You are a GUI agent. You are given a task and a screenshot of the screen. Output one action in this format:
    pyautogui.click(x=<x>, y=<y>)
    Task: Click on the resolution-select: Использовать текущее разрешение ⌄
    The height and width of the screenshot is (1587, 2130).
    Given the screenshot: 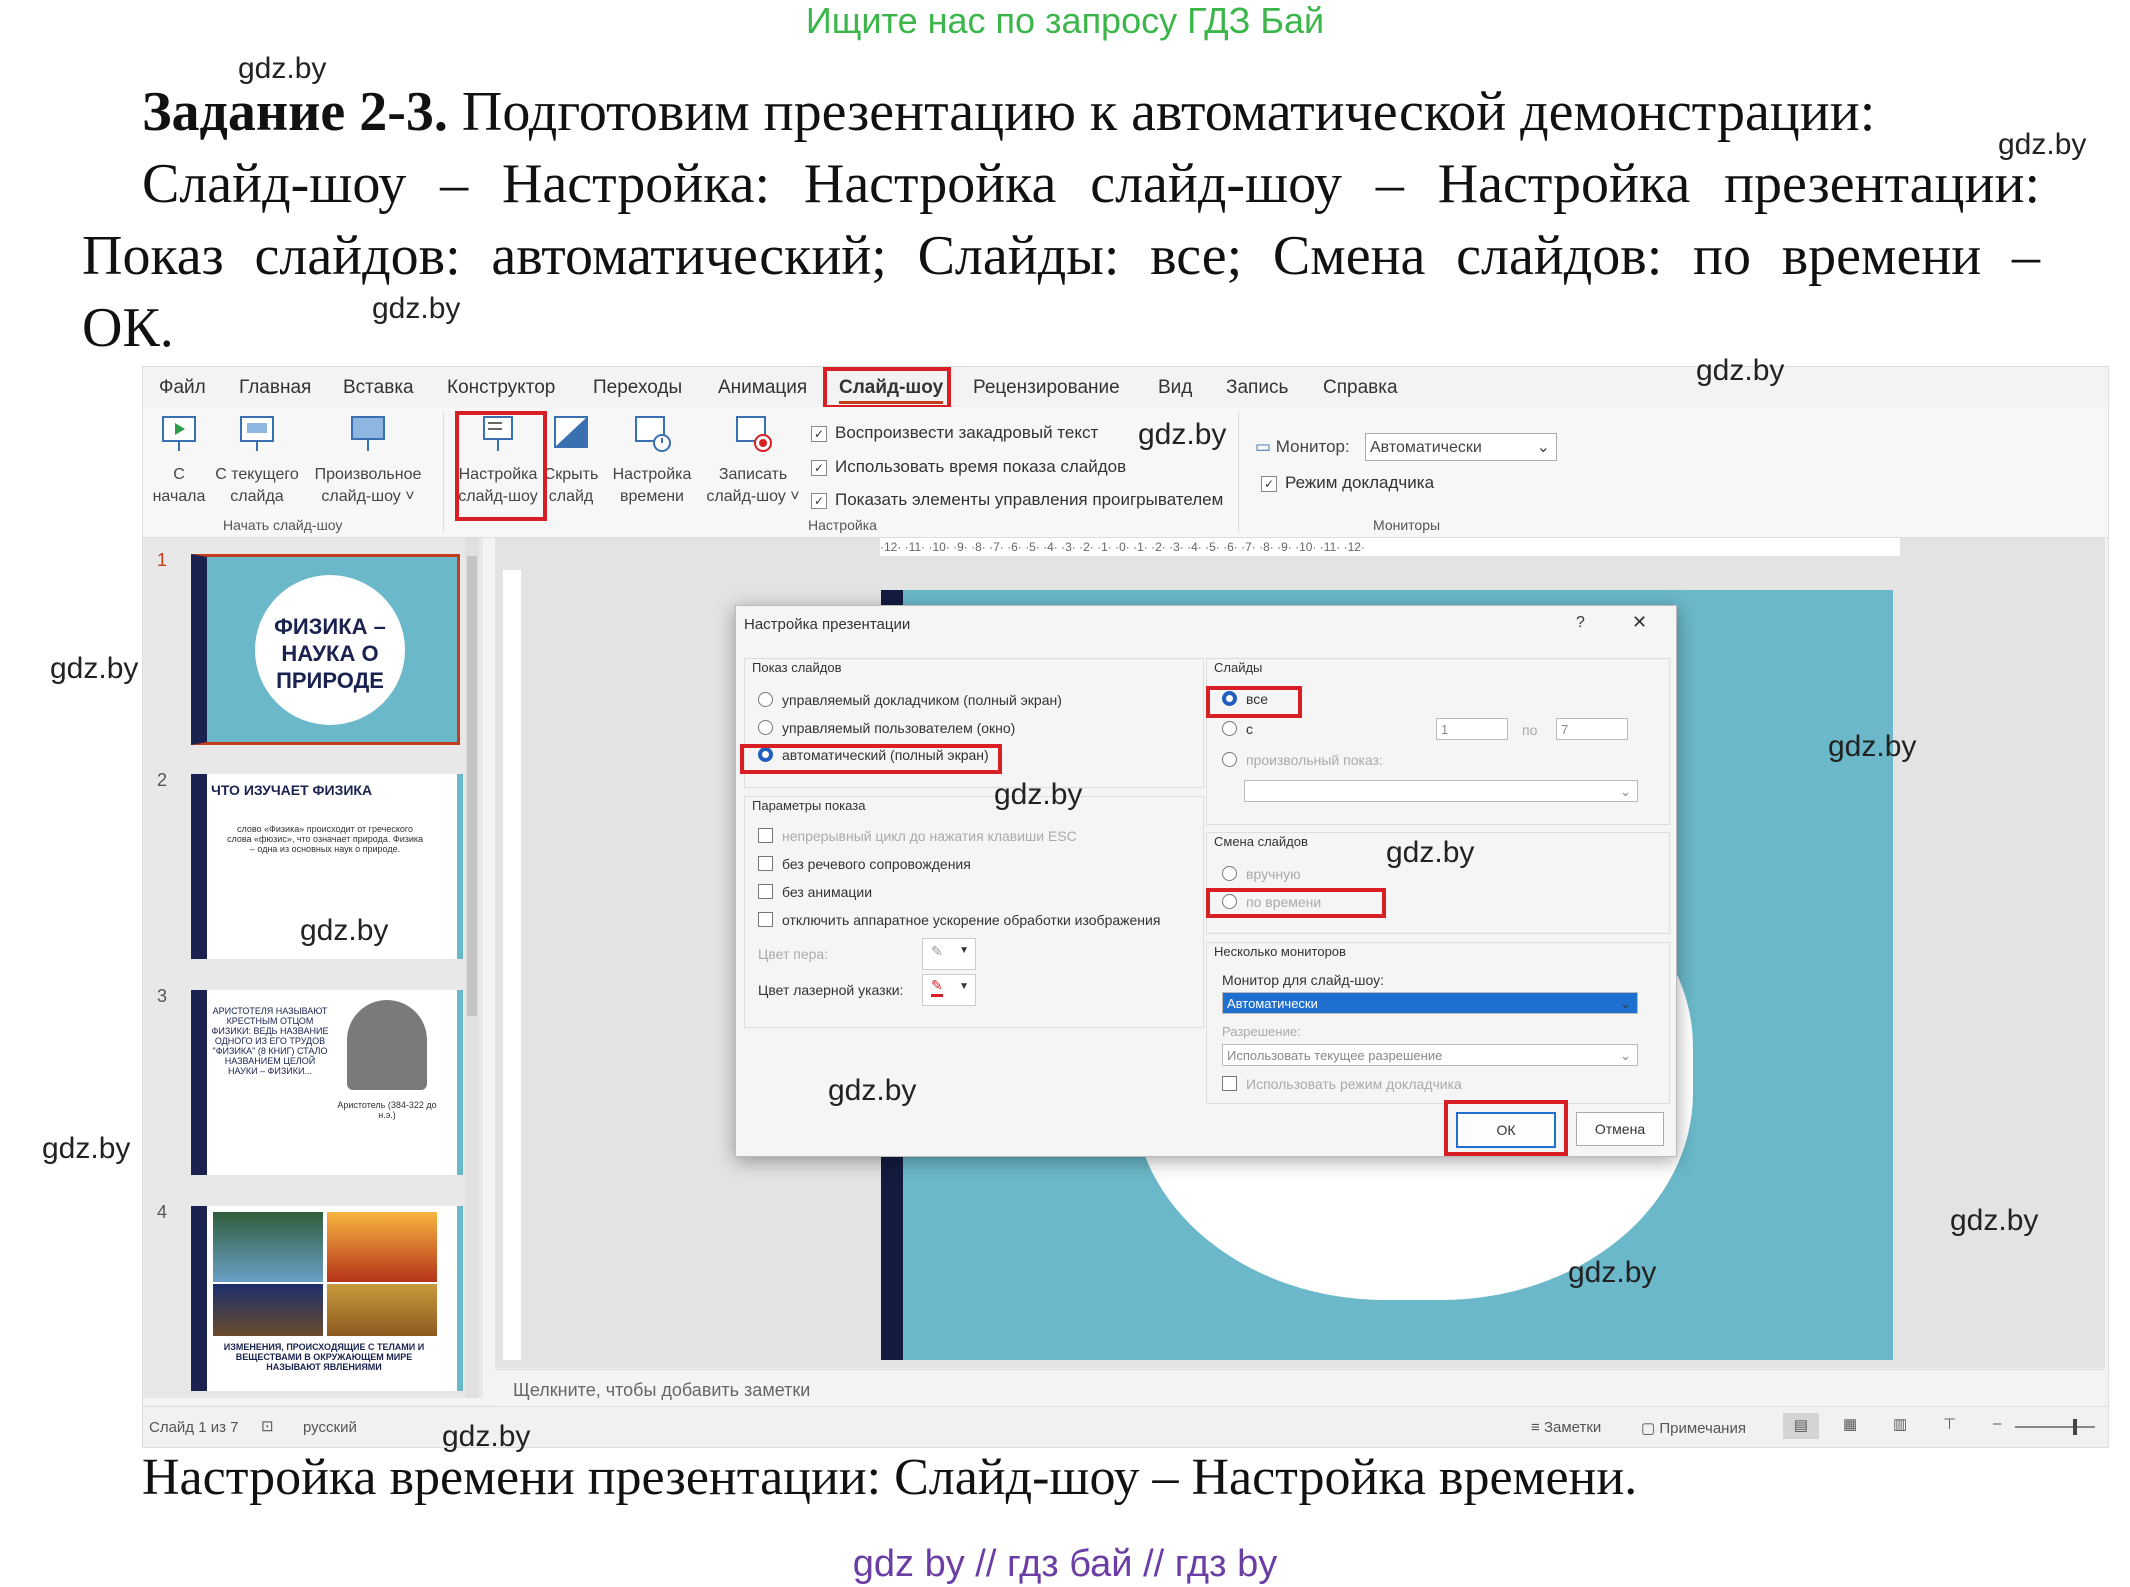 What is the action you would take?
    pyautogui.click(x=1430, y=1055)
    